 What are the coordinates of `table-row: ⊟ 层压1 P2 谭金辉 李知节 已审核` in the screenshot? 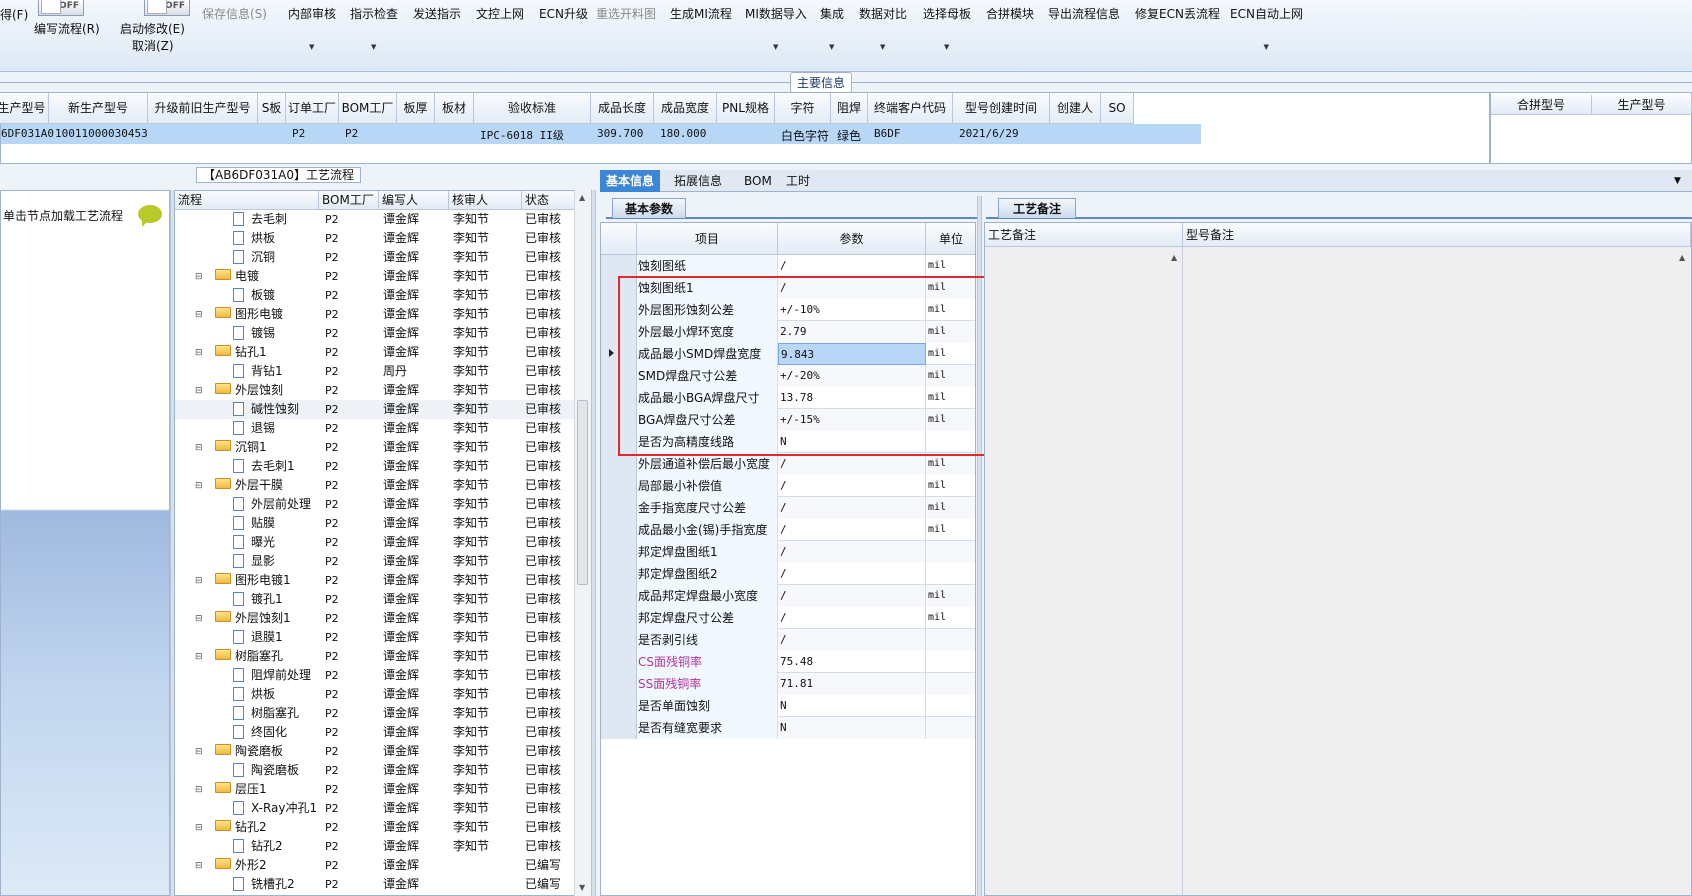 It's located at (375, 789).